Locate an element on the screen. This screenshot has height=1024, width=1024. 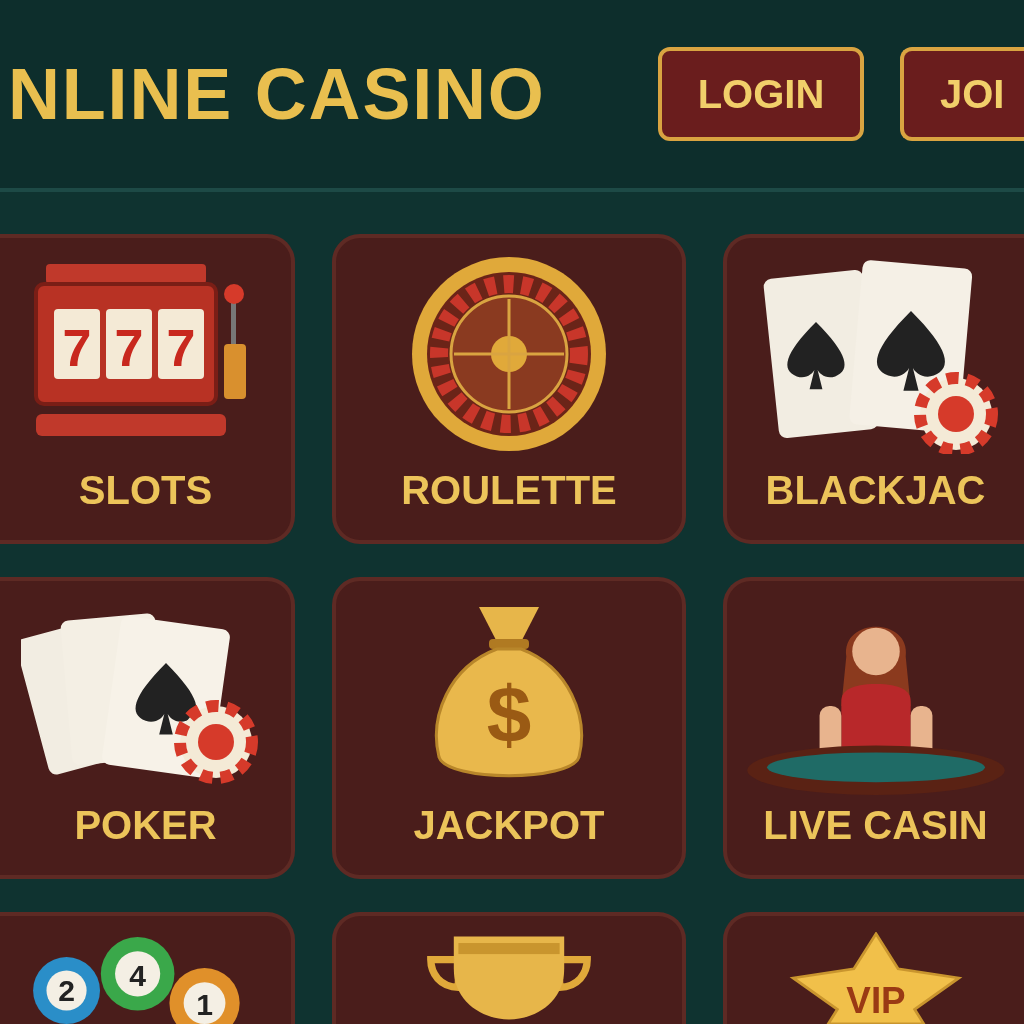
game-label: SLOTS is located at coordinates (145, 490).